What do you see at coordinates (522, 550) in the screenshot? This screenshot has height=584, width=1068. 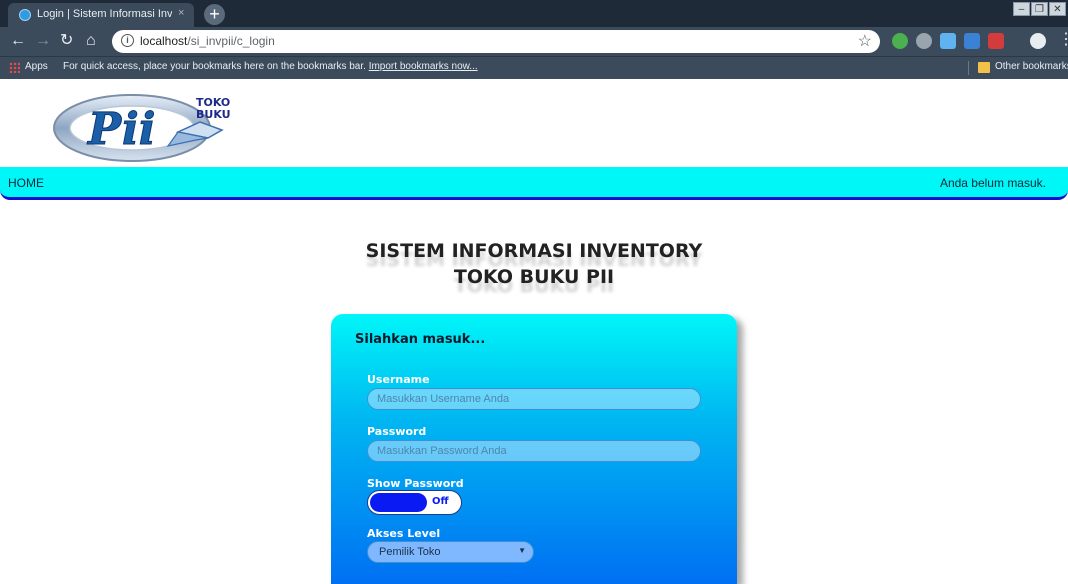 I see `chevron-down-icon: ▼` at bounding box center [522, 550].